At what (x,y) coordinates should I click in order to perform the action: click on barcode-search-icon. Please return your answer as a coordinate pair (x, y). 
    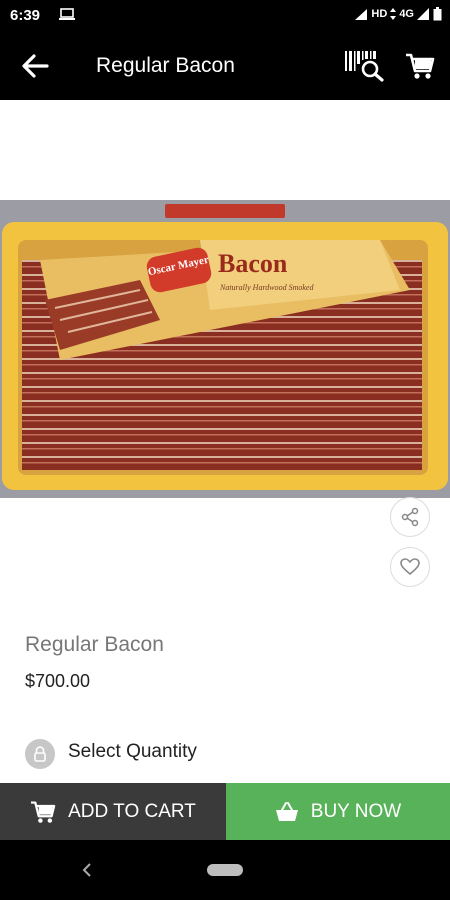
    Looking at the image, I should click on (364, 66).